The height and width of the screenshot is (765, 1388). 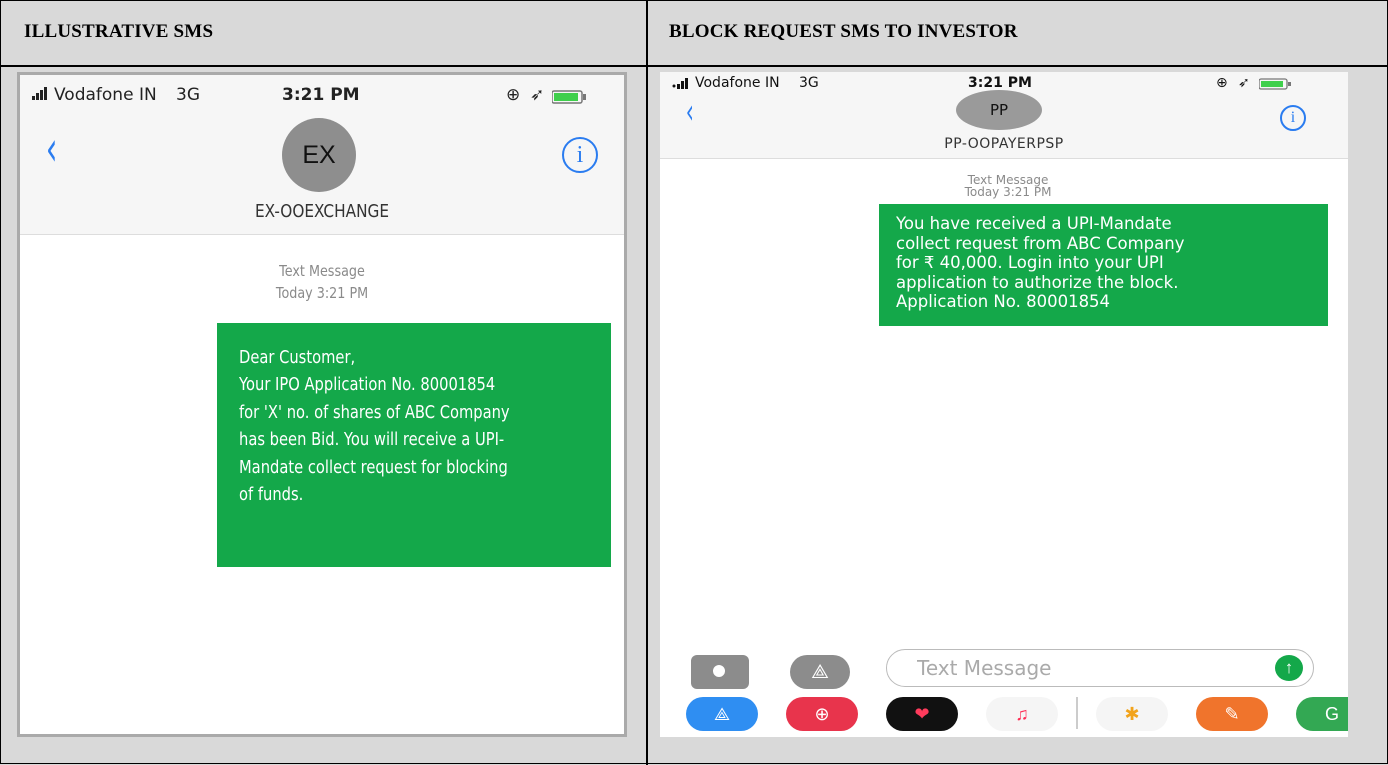 I want to click on avatar-initials: EX, so click(x=319, y=154).